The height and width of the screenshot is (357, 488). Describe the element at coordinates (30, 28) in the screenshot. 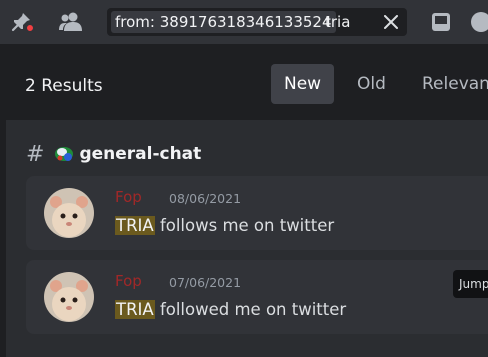

I see `notification-dot` at that location.